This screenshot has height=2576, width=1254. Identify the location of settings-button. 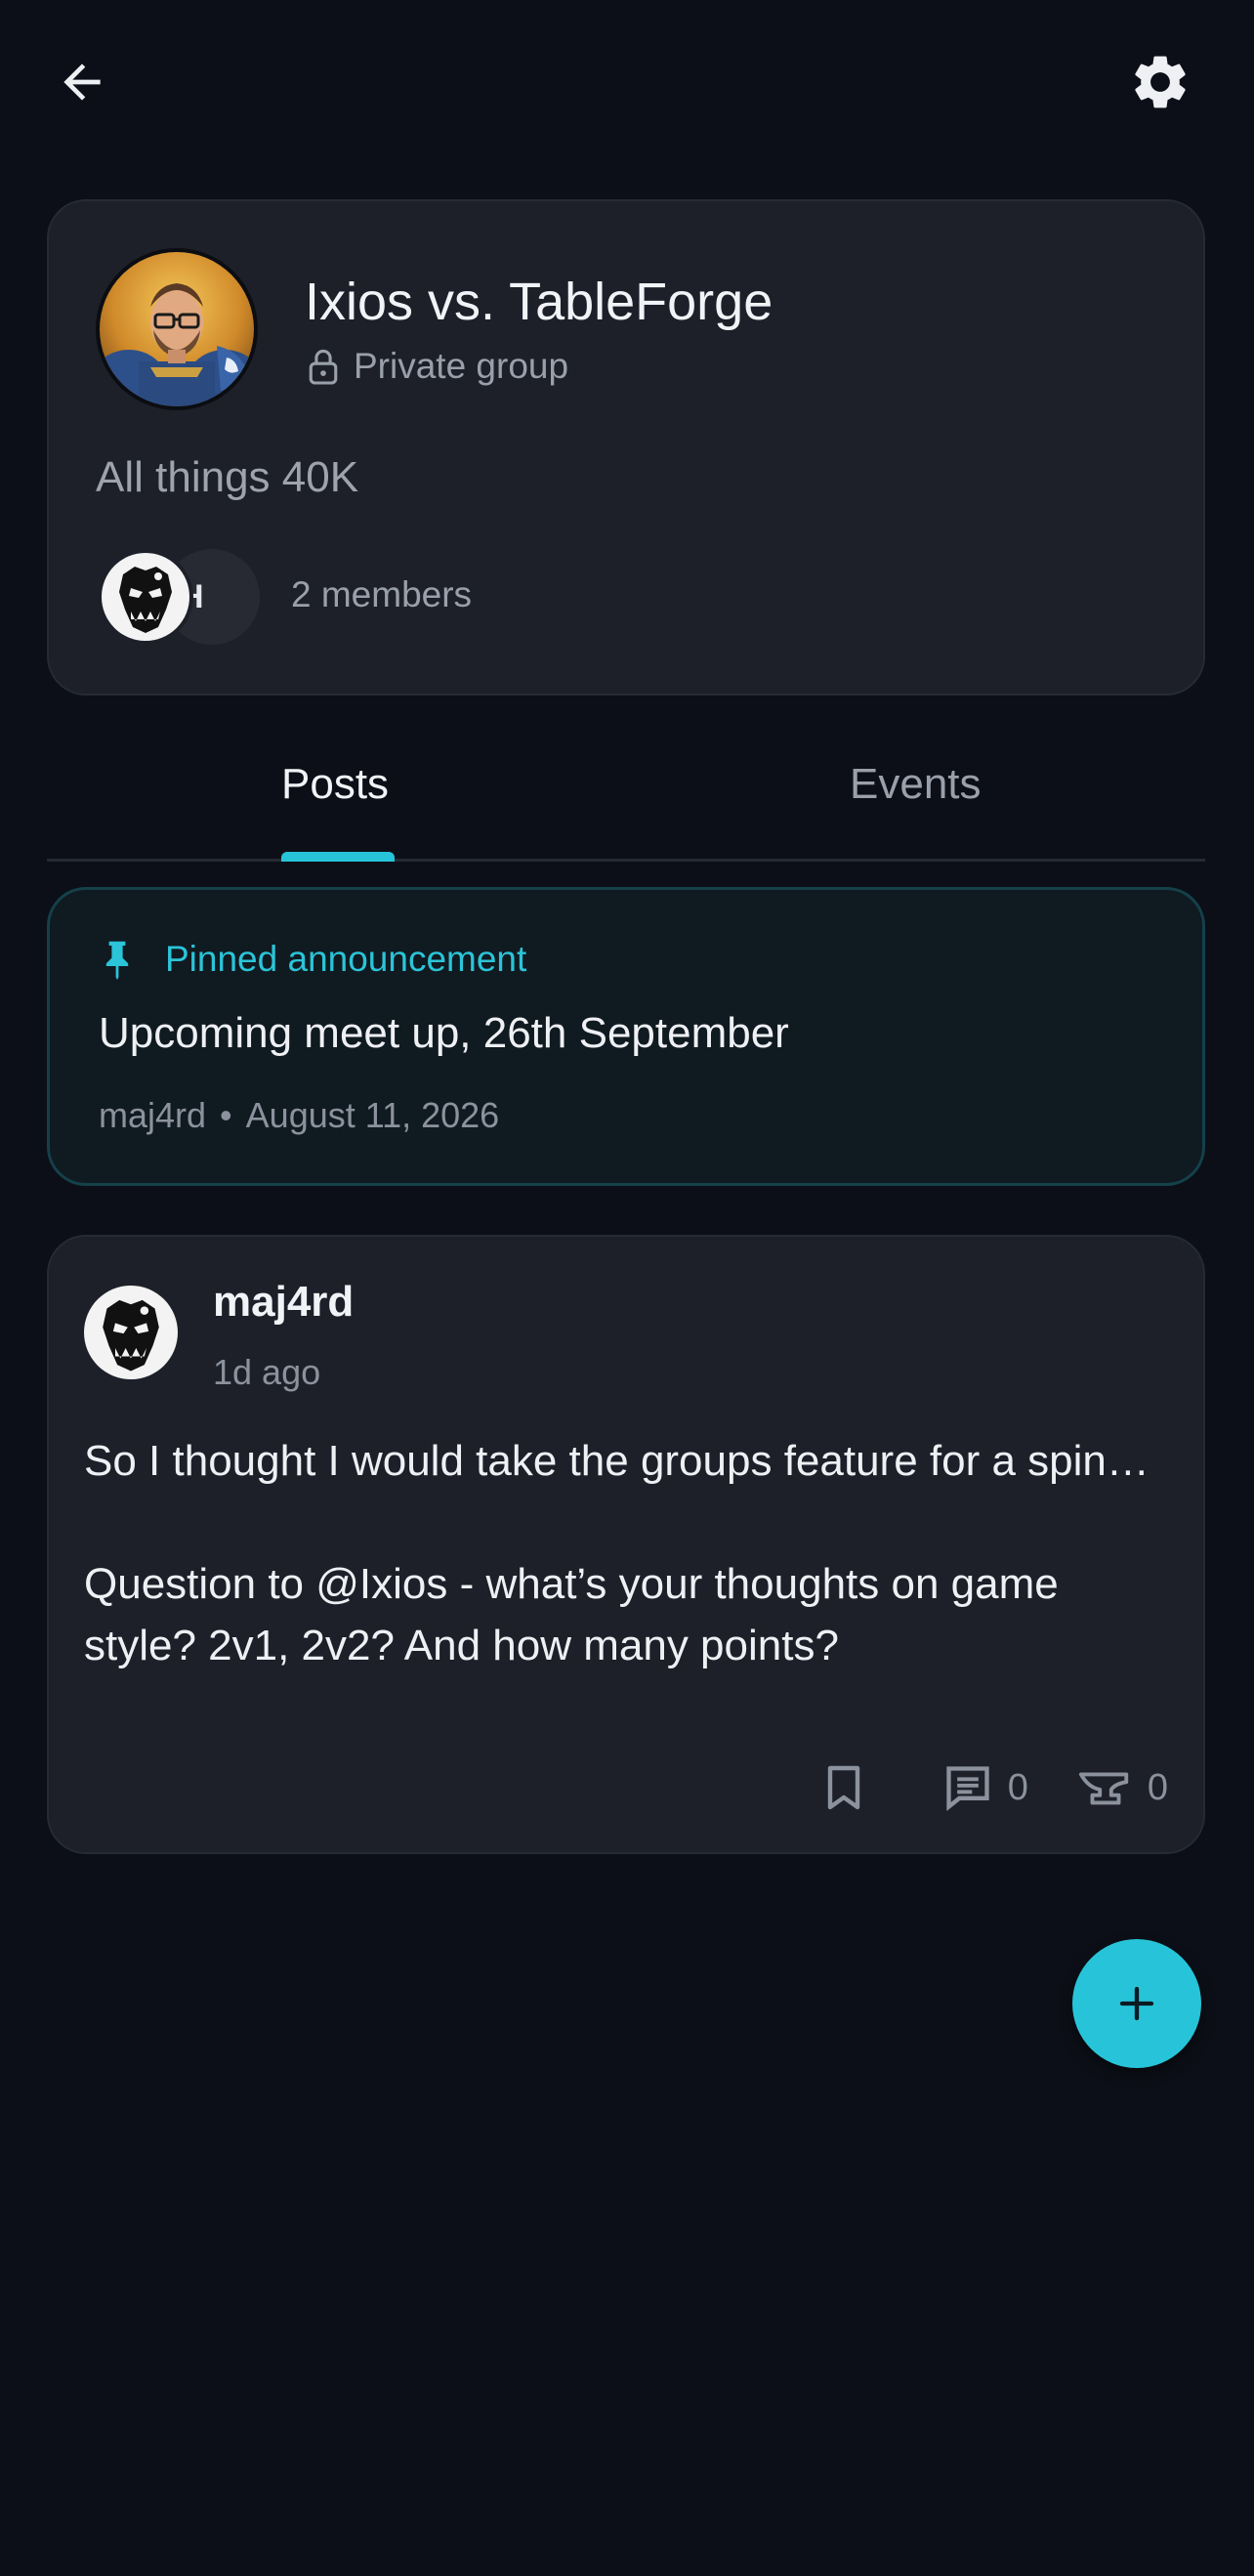
(1160, 82).